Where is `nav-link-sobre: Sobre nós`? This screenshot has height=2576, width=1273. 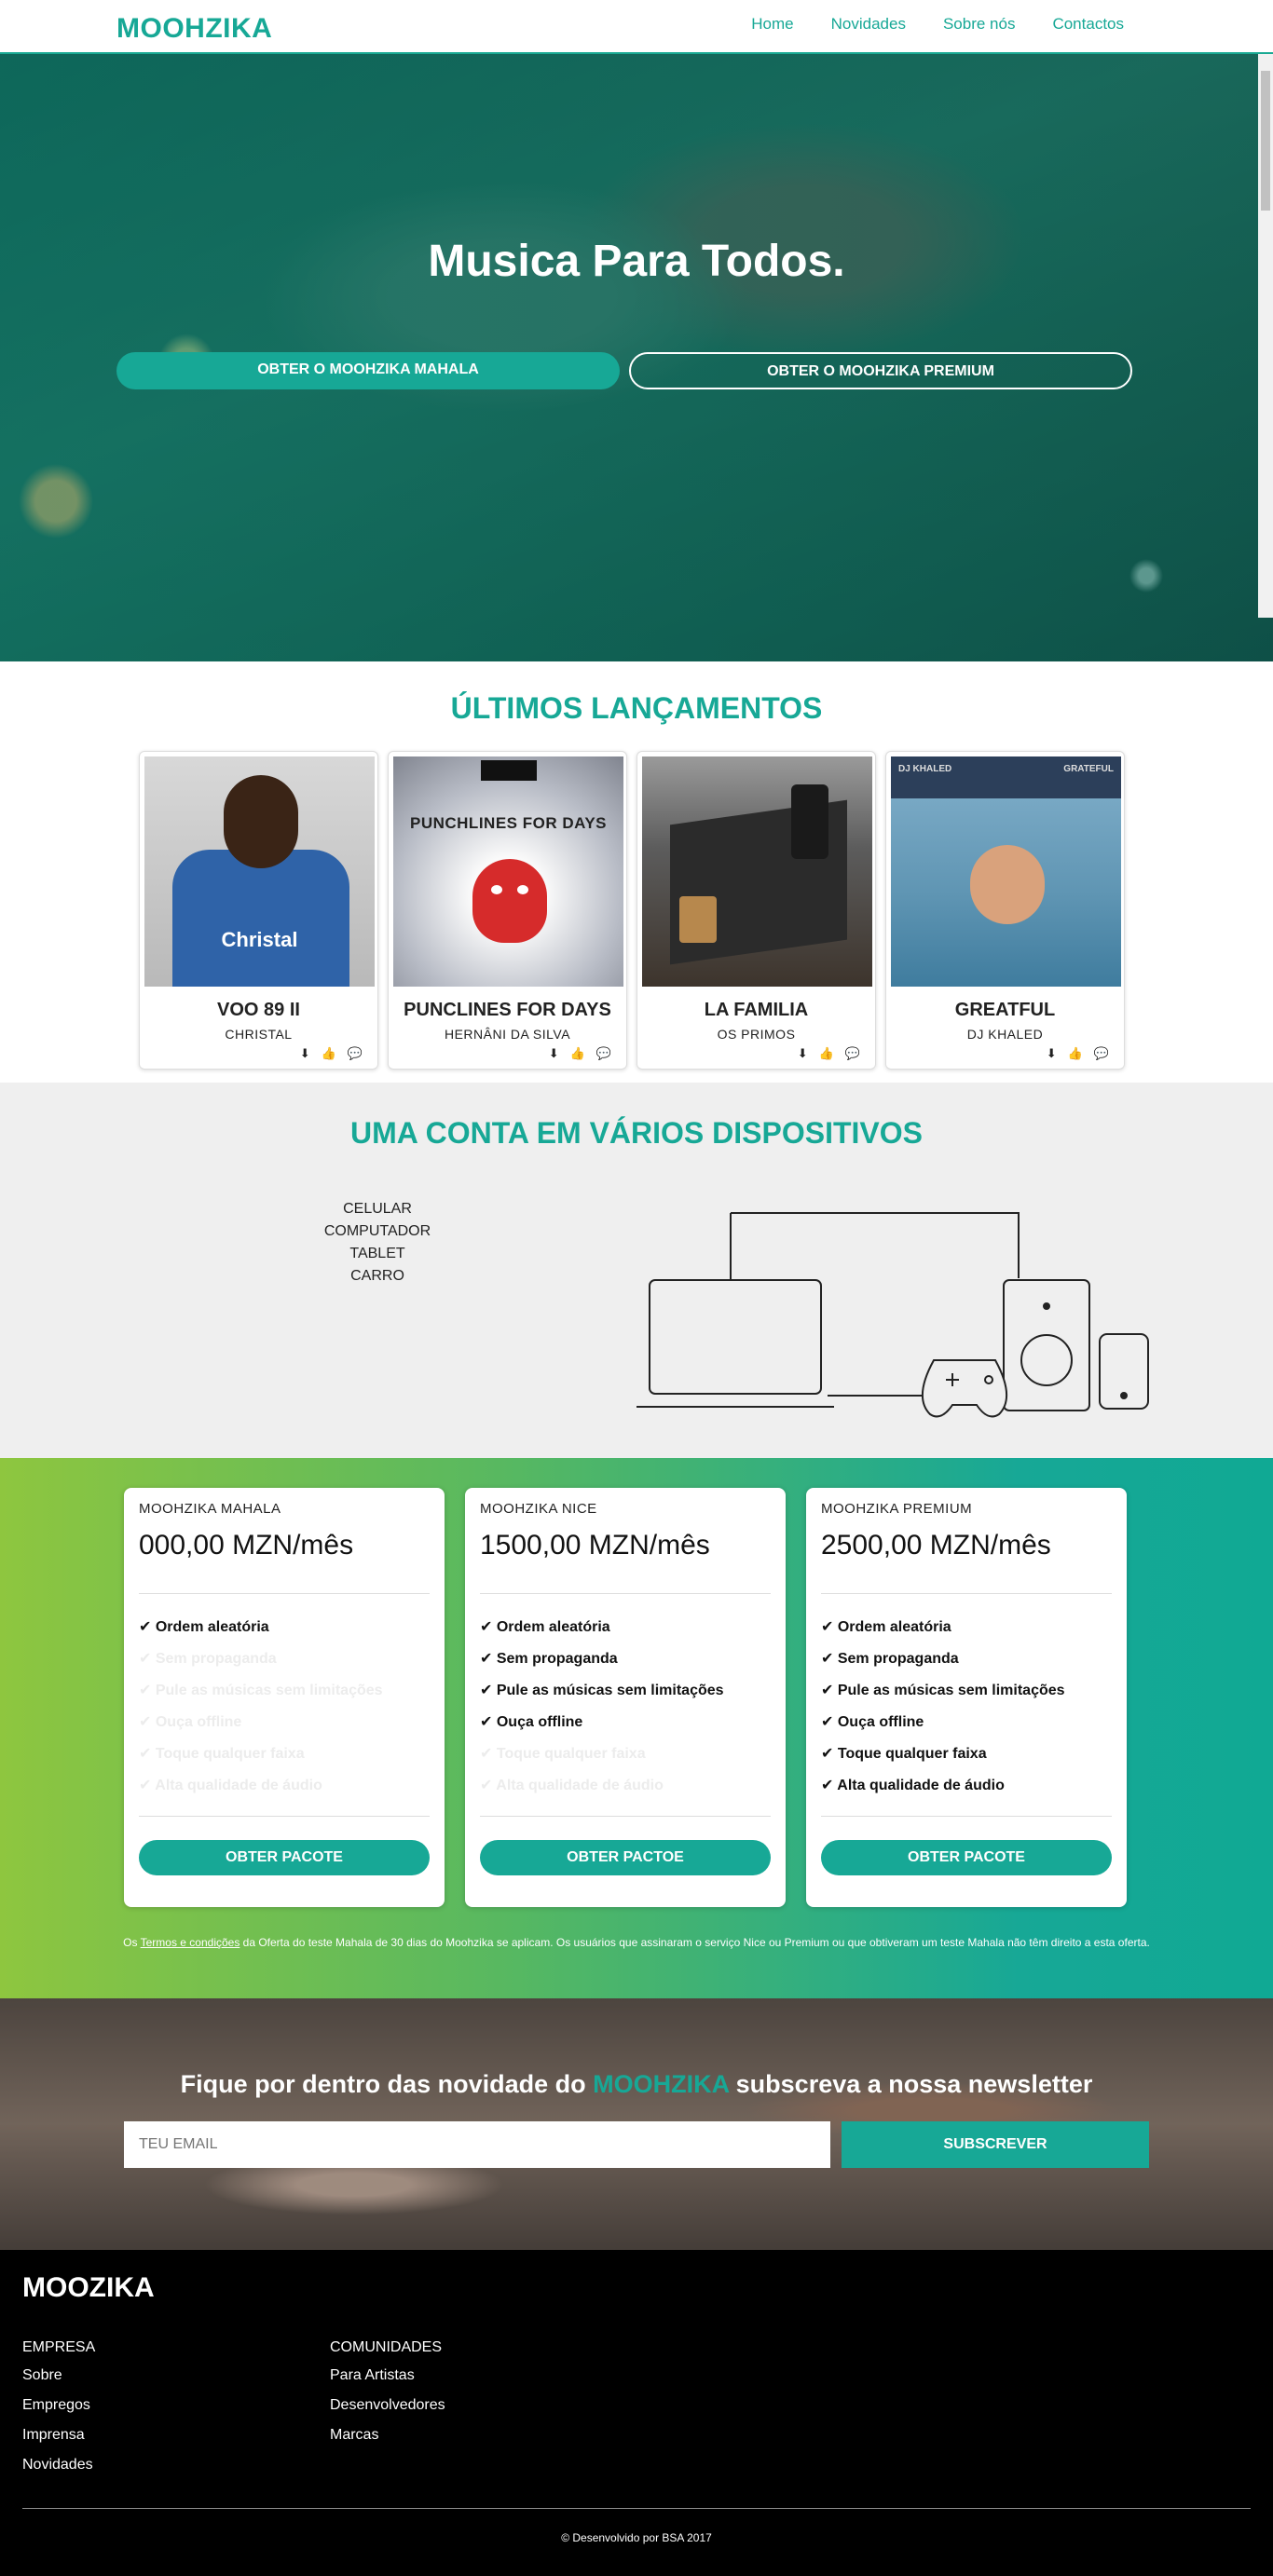 nav-link-sobre: Sobre nós is located at coordinates (979, 24).